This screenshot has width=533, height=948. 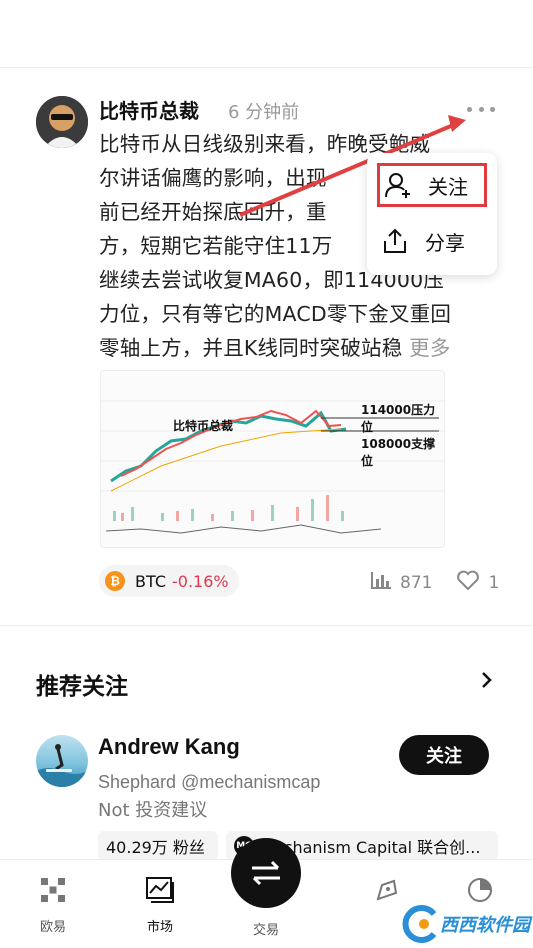 I want to click on nav-label-trade: 交易, so click(x=266, y=928).